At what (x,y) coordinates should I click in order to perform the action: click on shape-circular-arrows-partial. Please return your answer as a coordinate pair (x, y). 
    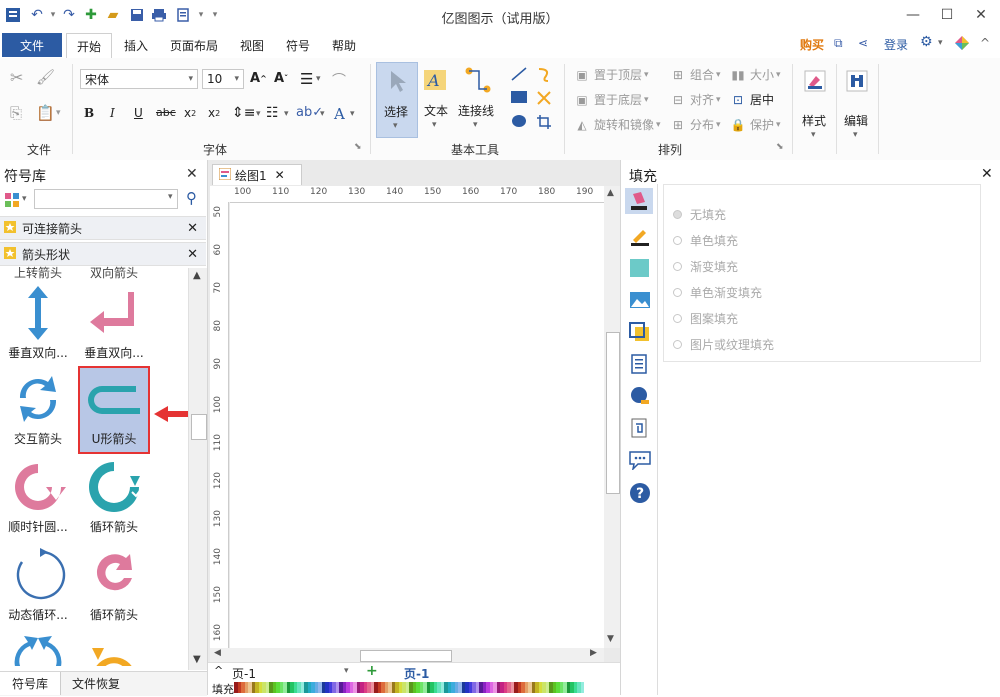
    Looking at the image, I should click on (38, 648).